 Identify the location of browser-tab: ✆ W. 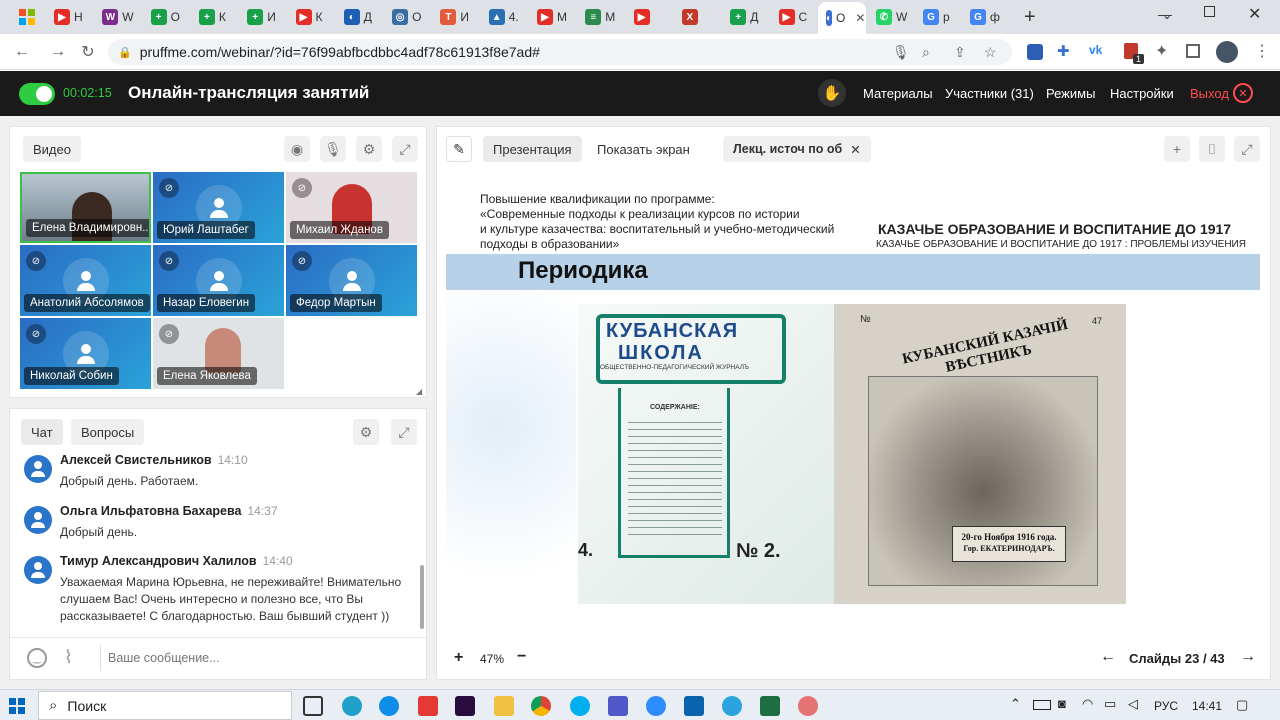
(889, 17).